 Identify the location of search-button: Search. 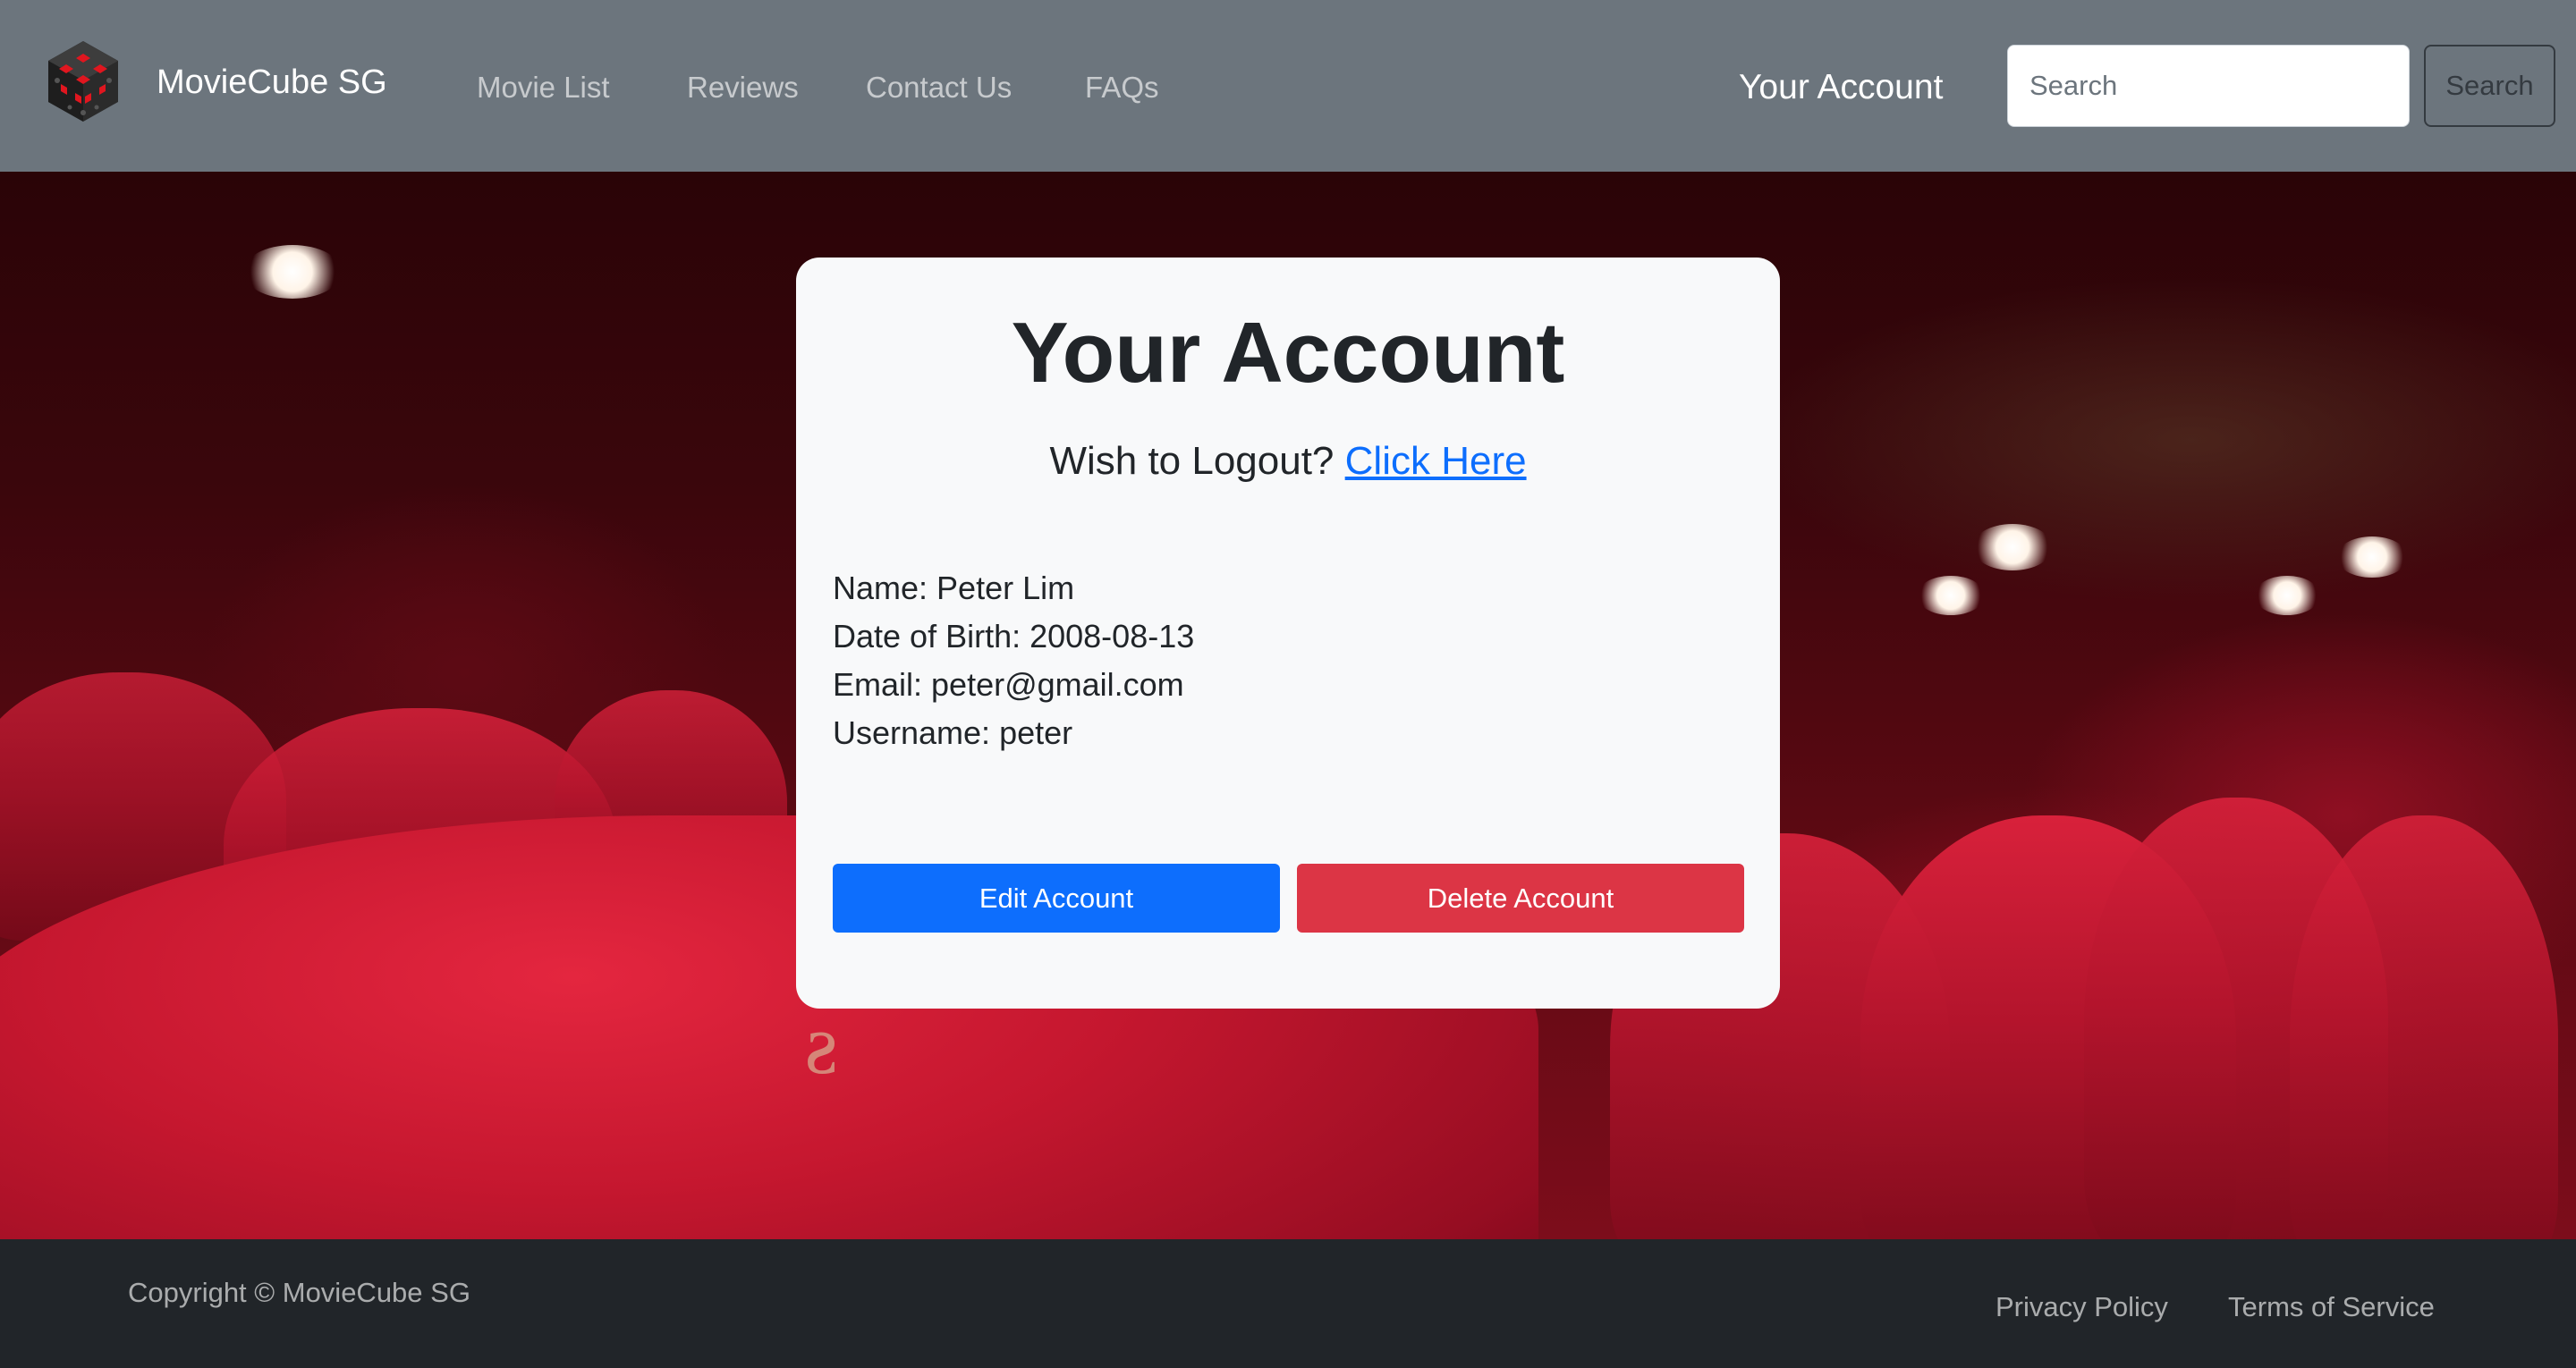
(2489, 86).